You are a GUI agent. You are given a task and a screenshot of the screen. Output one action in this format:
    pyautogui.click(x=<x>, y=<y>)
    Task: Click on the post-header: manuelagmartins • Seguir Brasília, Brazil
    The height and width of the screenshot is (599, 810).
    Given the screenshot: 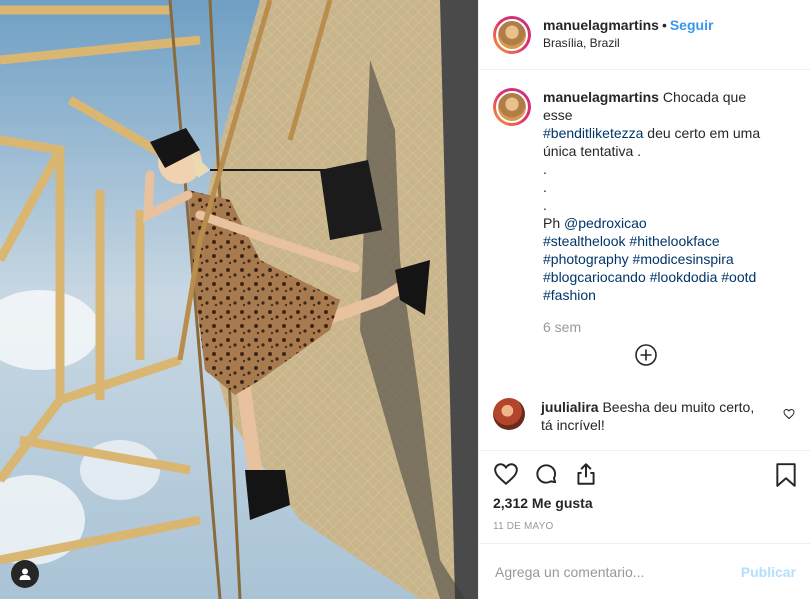 What is the action you would take?
    pyautogui.click(x=644, y=35)
    